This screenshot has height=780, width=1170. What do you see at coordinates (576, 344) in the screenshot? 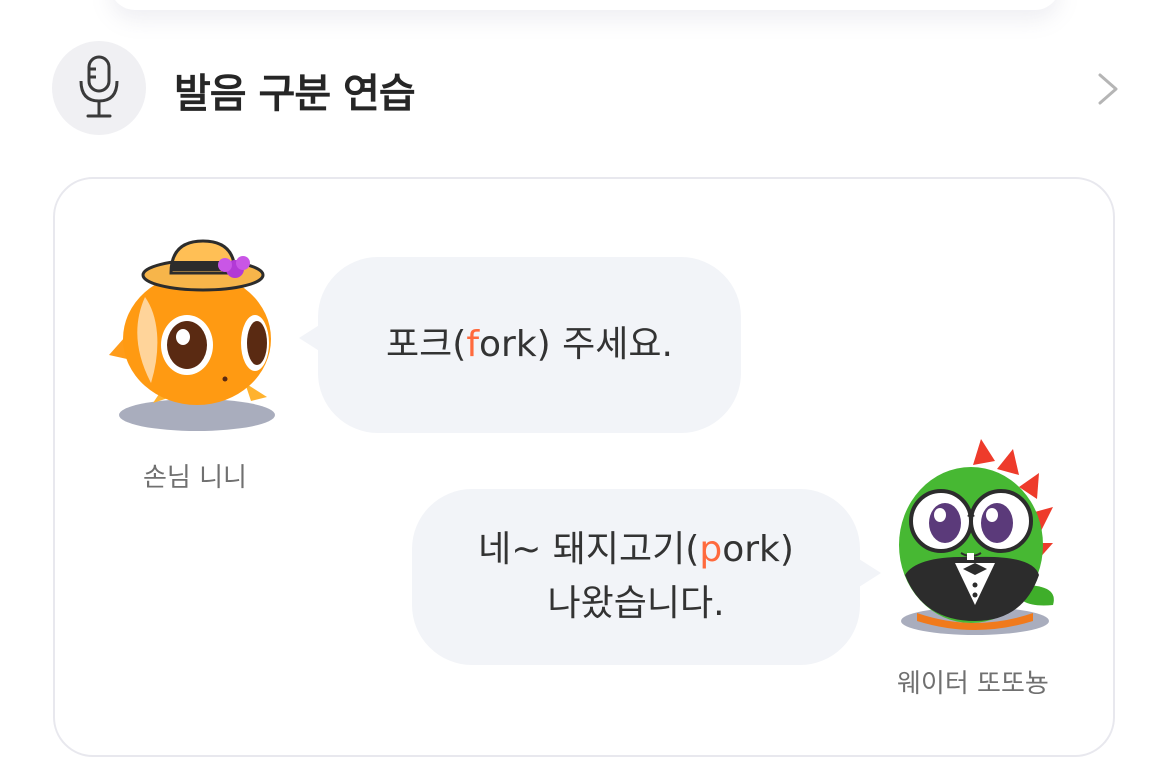
I see `customer-bubble-text-after: ork) 주세요.` at bounding box center [576, 344].